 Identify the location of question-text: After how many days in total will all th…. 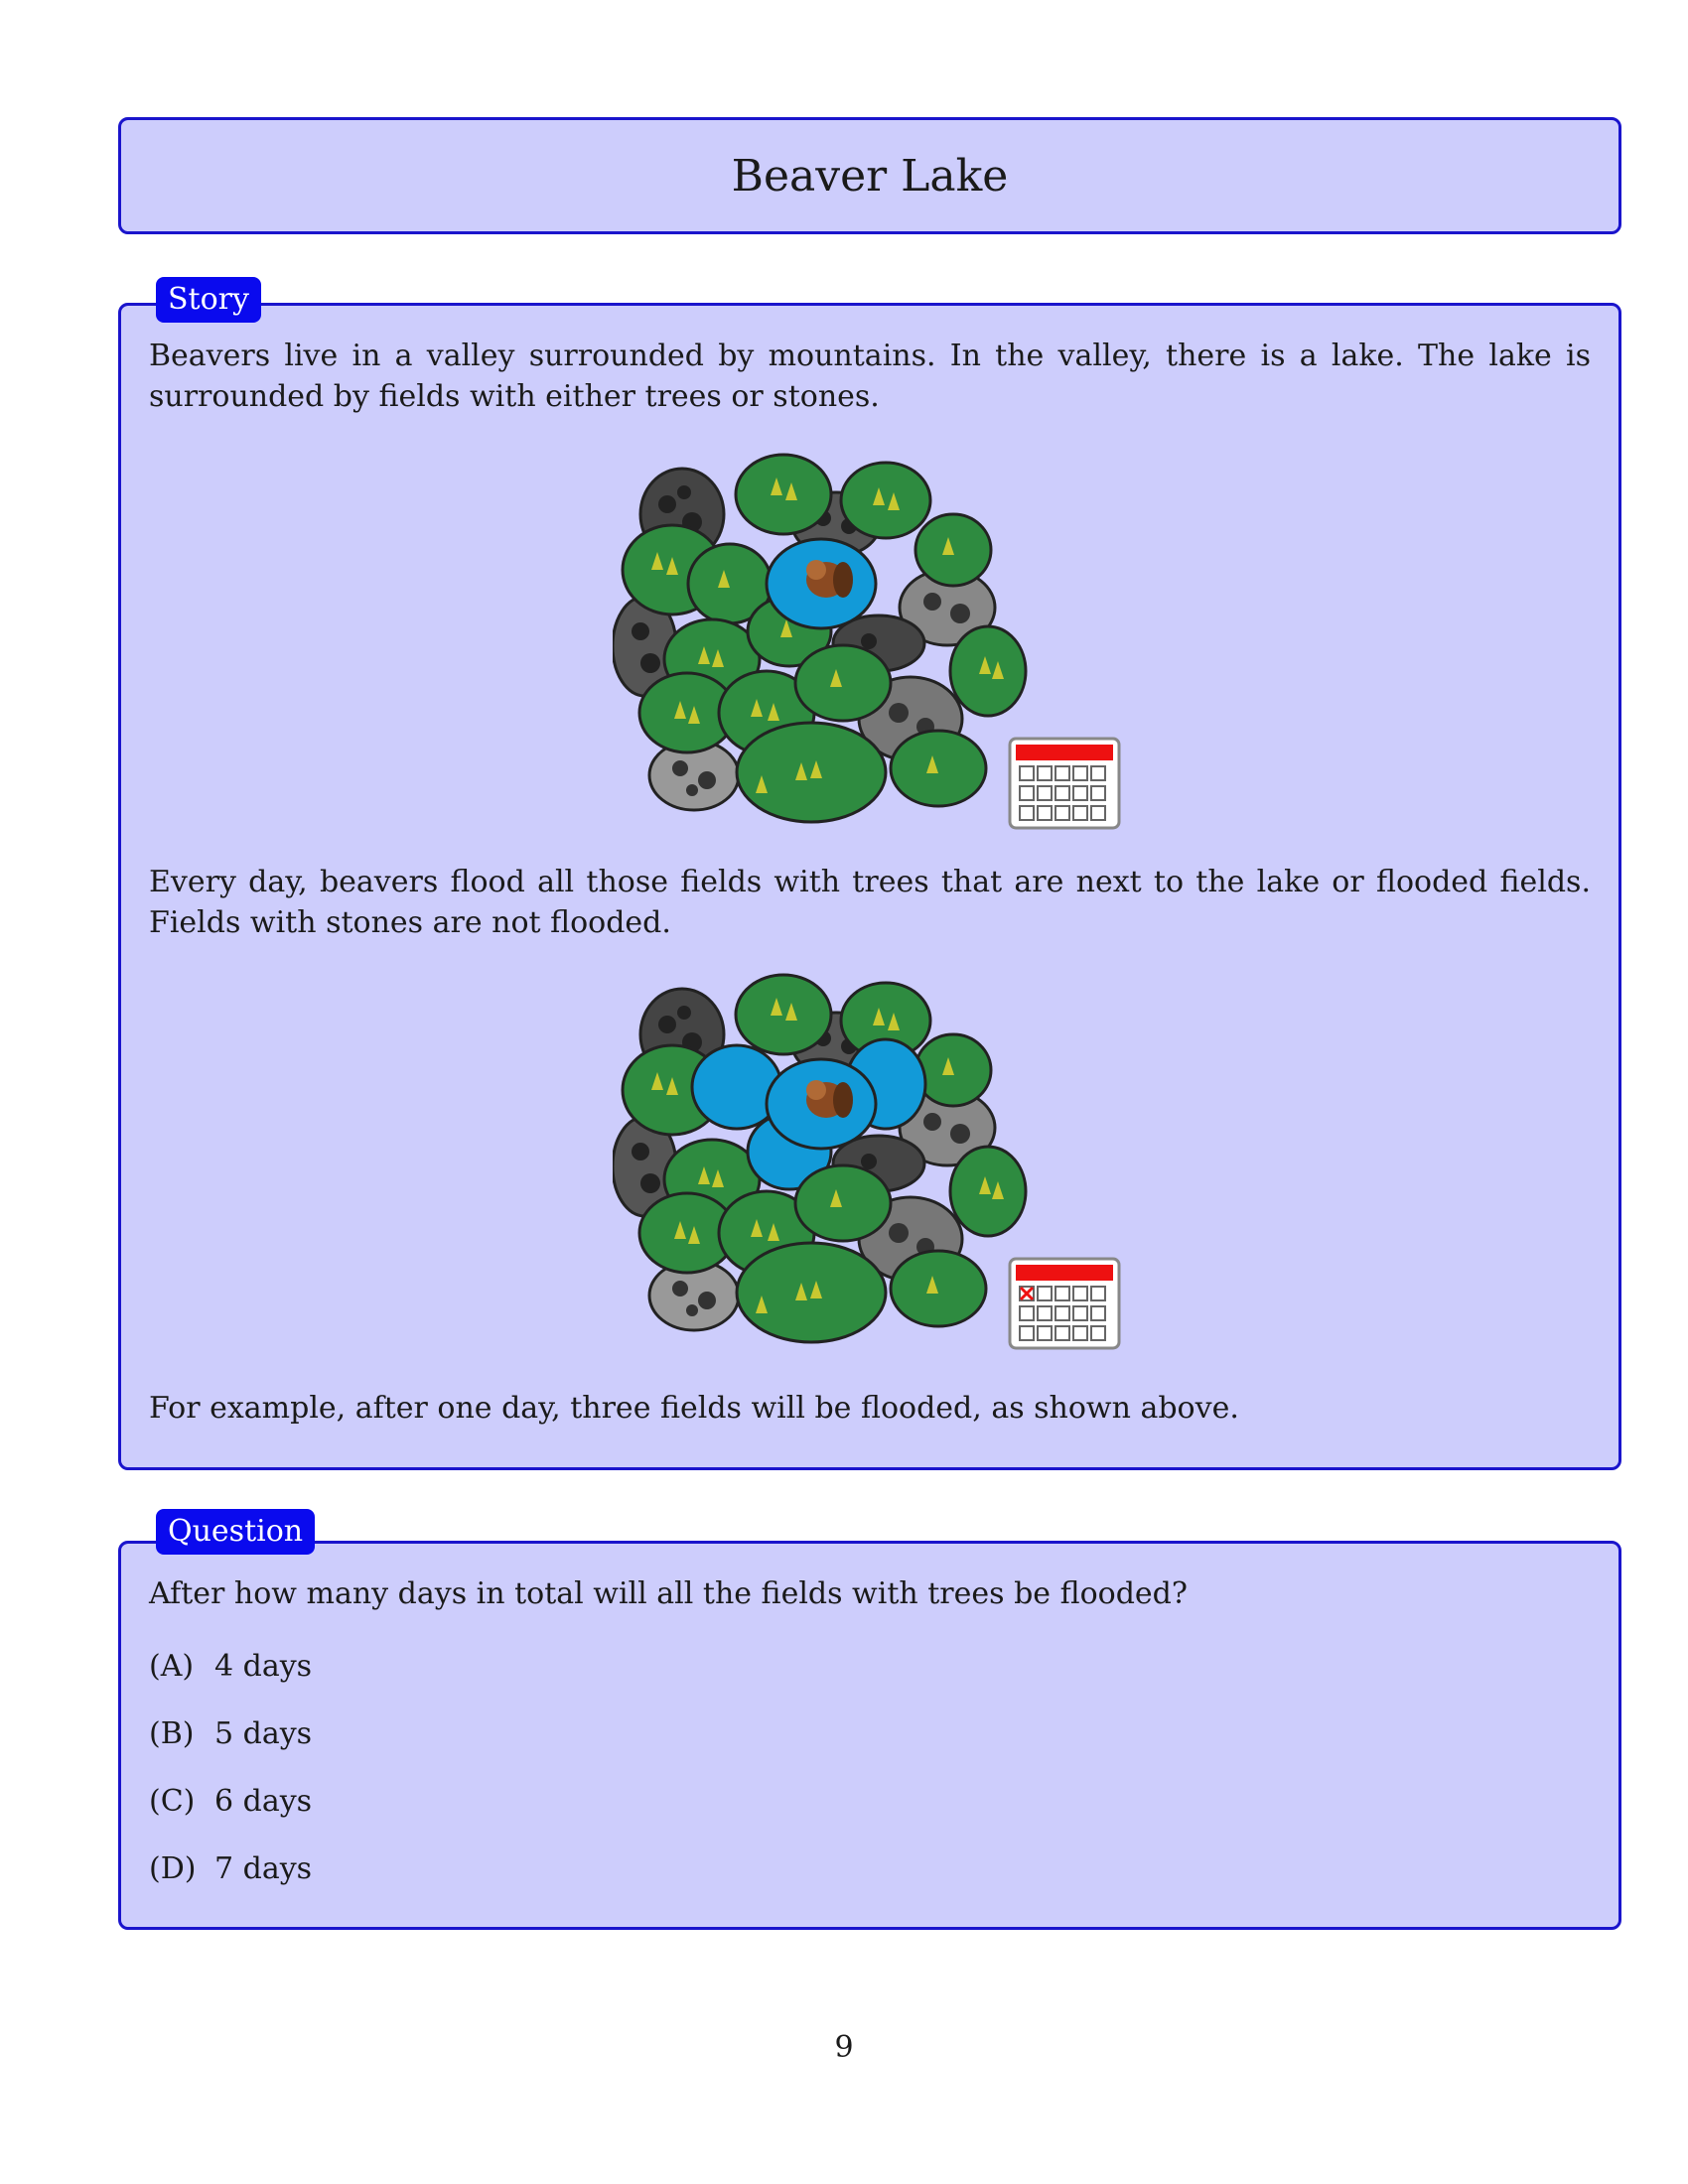
(668, 1593).